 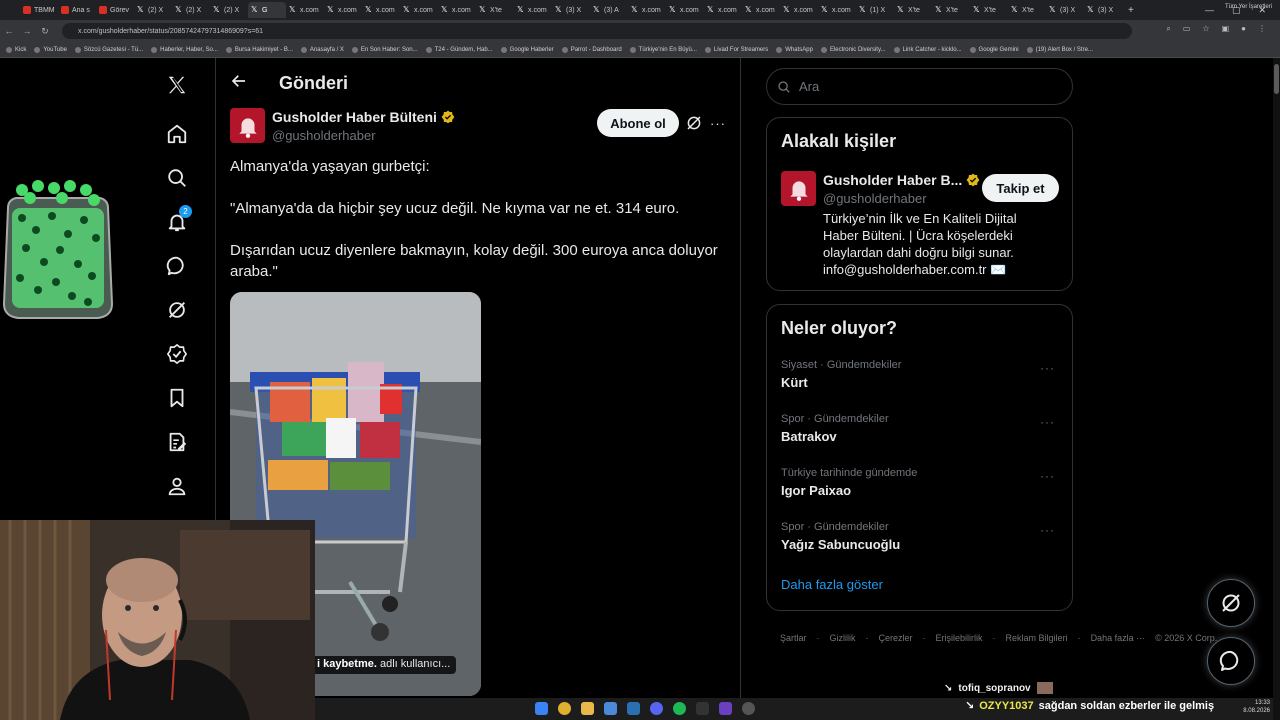 I want to click on search-box, so click(x=919, y=86).